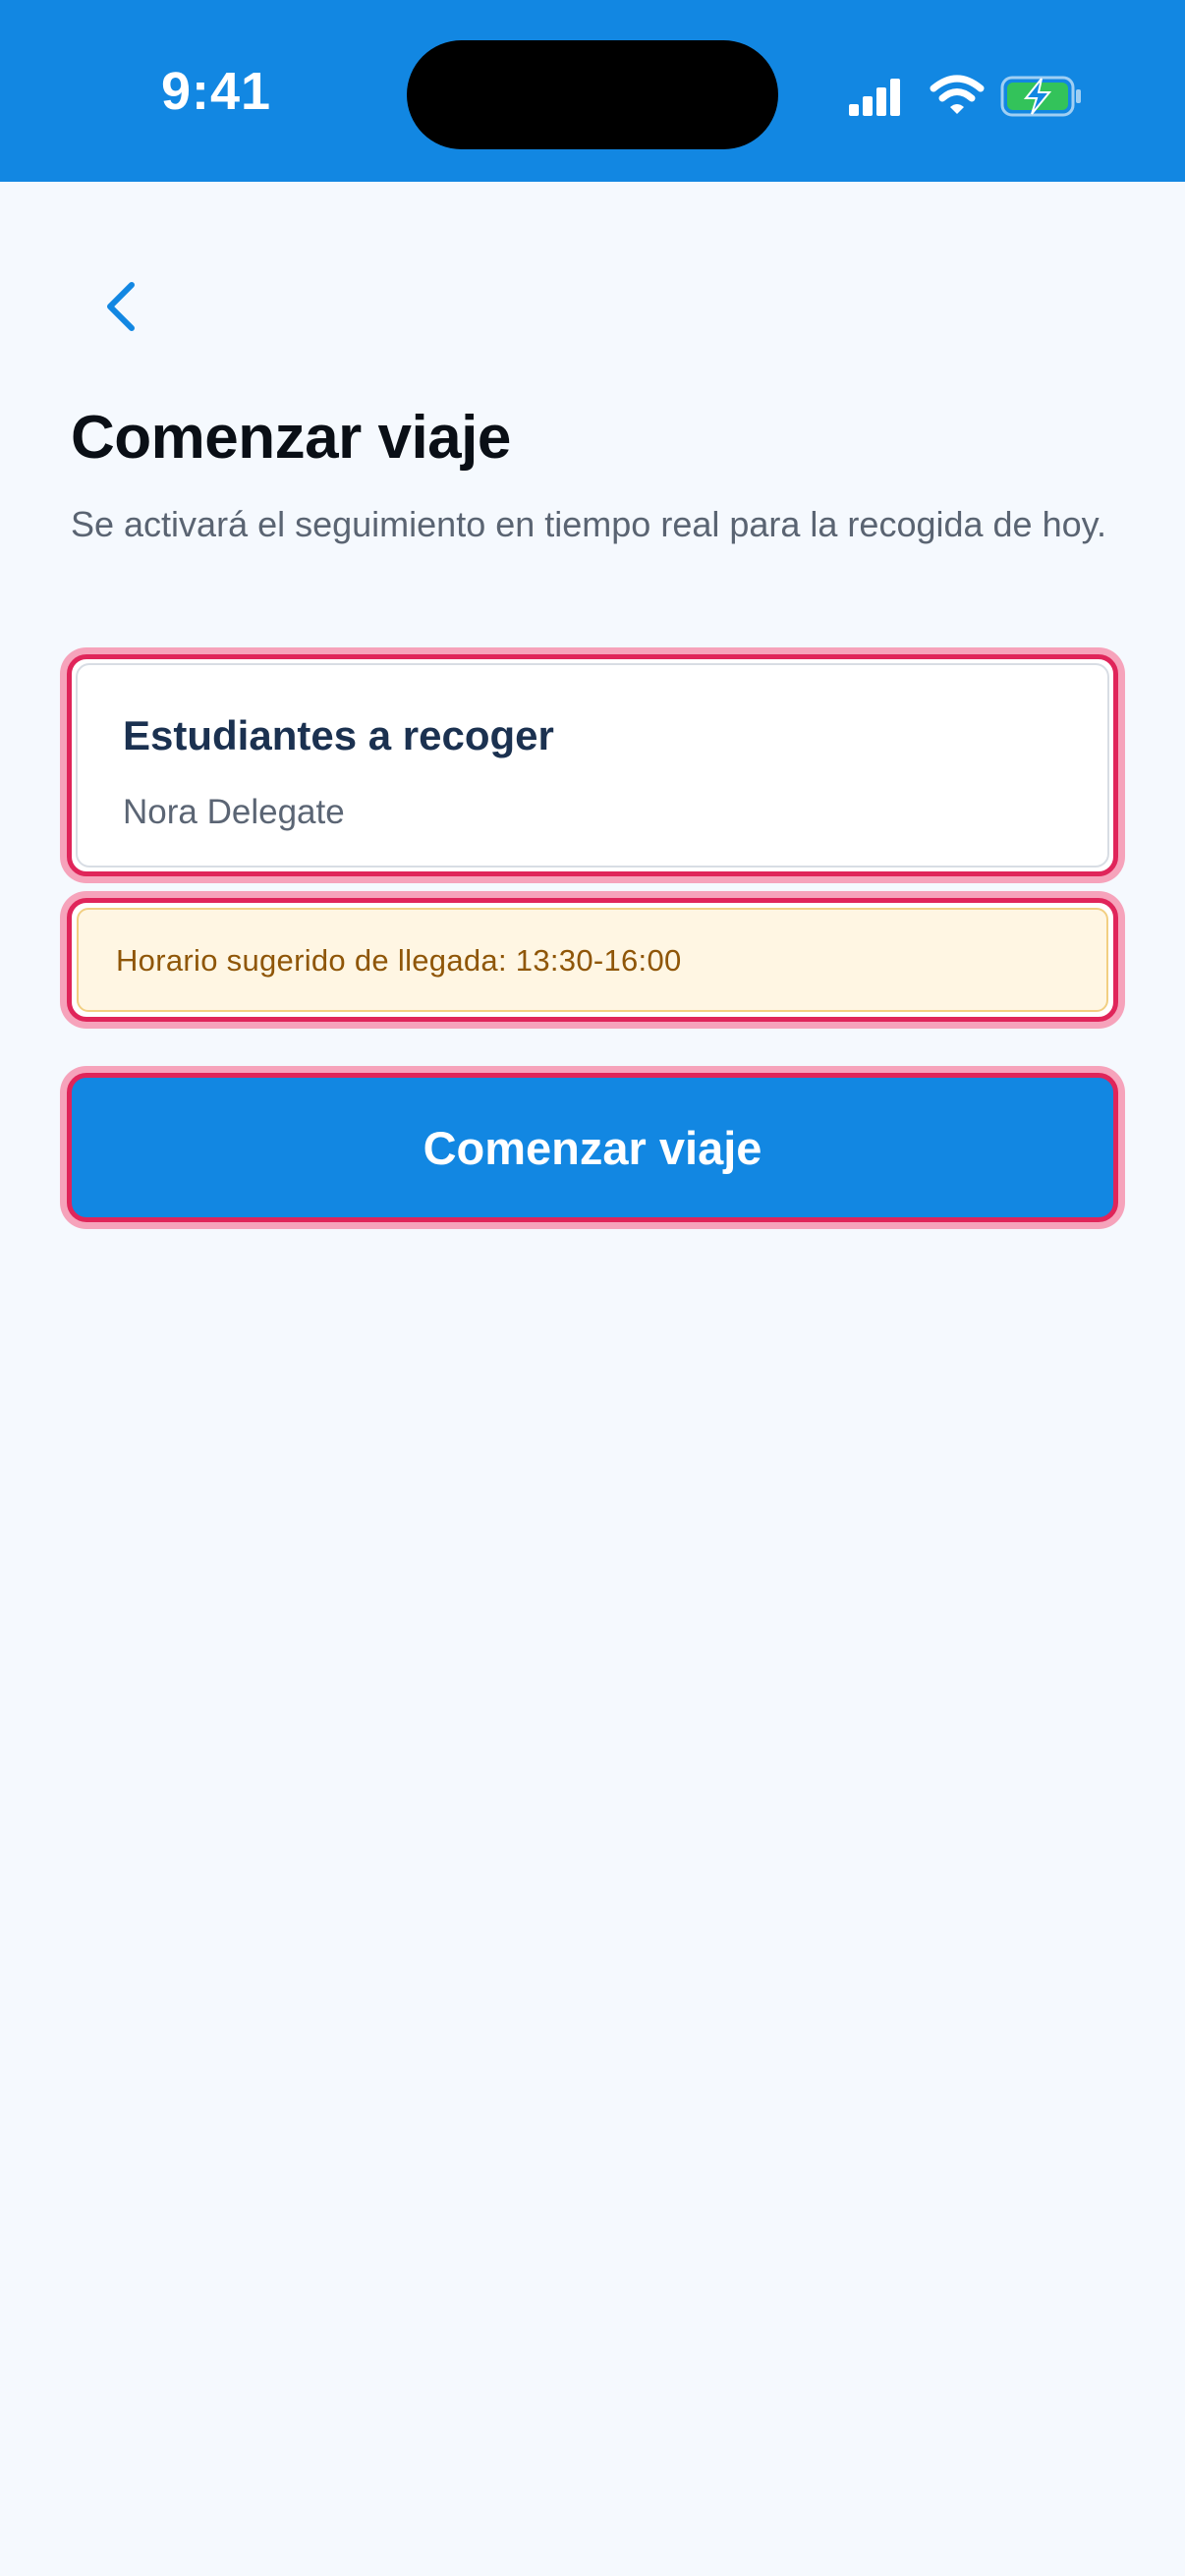  Describe the element at coordinates (339, 735) in the screenshot. I see `students-card-title: Estudiantes a recoger` at that location.